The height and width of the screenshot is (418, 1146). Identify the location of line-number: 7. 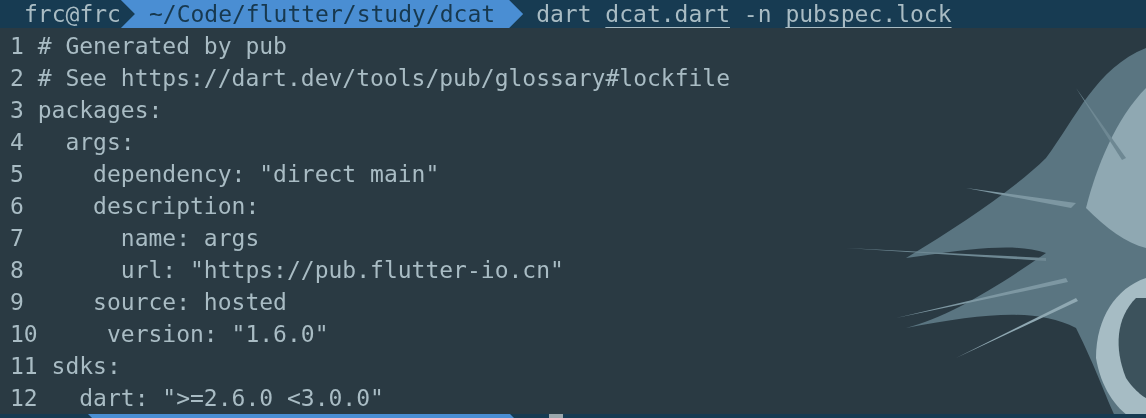
(17, 238).